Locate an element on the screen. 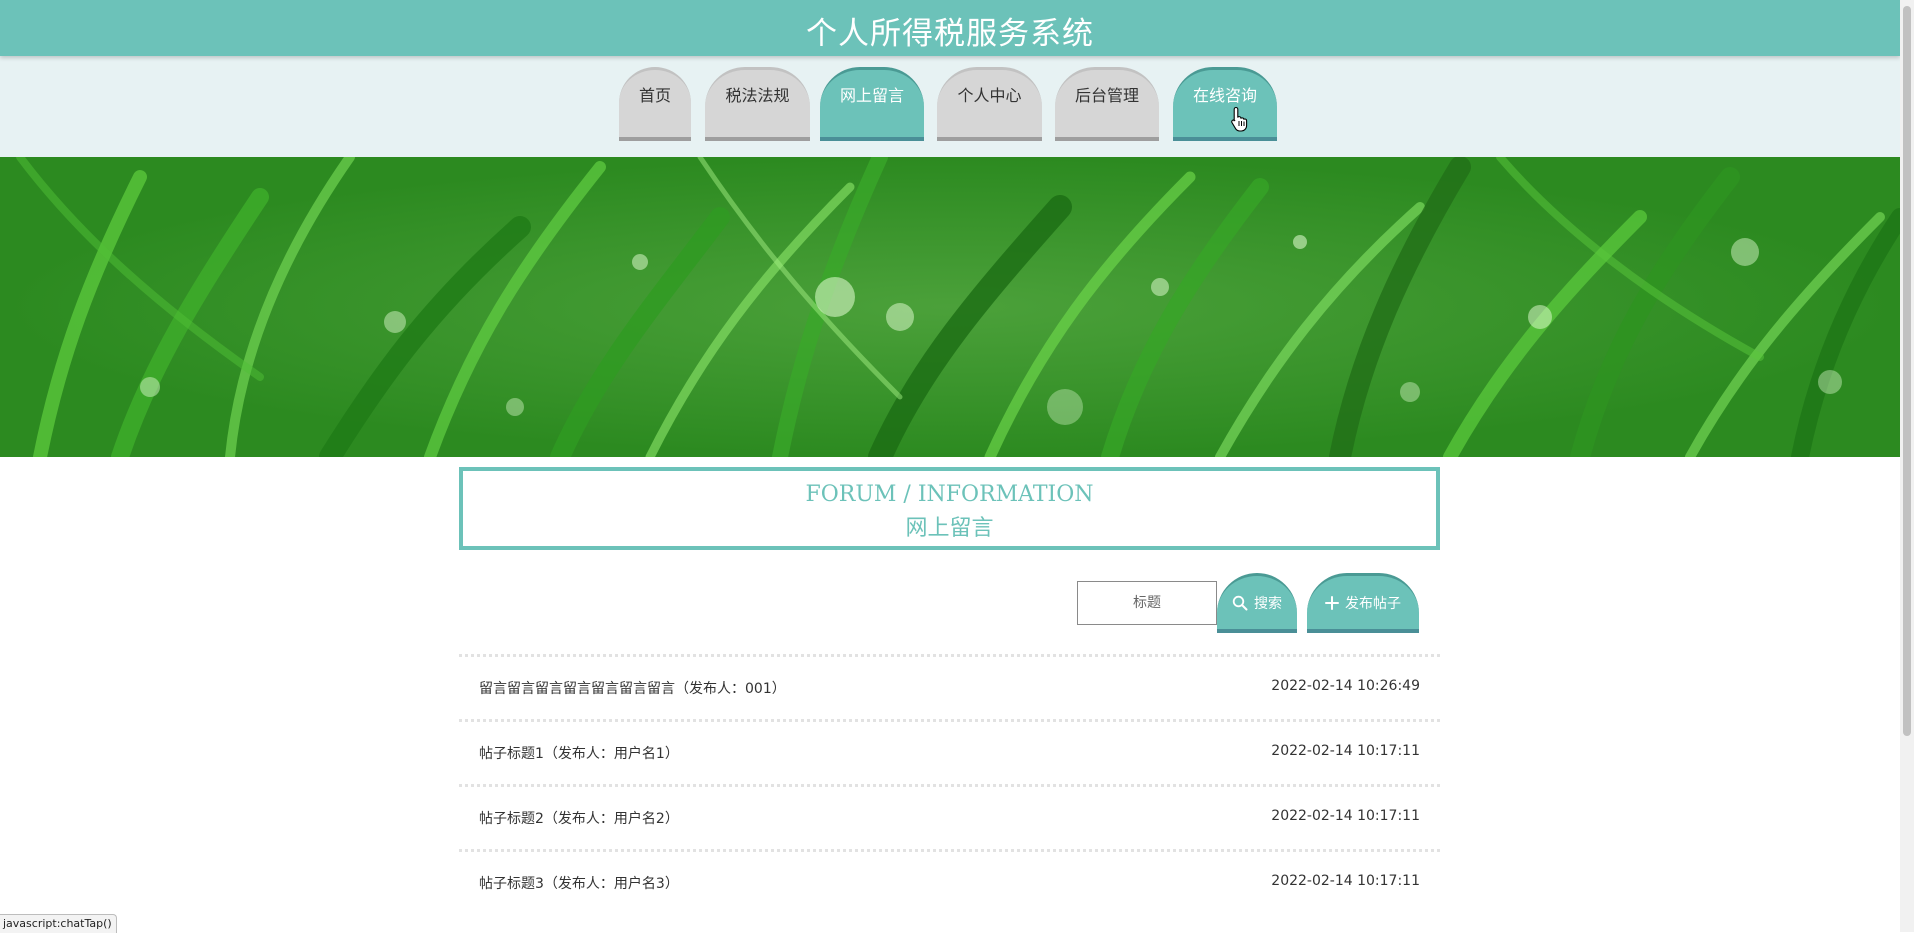  vertical-scrollbar is located at coordinates (1907, 466).